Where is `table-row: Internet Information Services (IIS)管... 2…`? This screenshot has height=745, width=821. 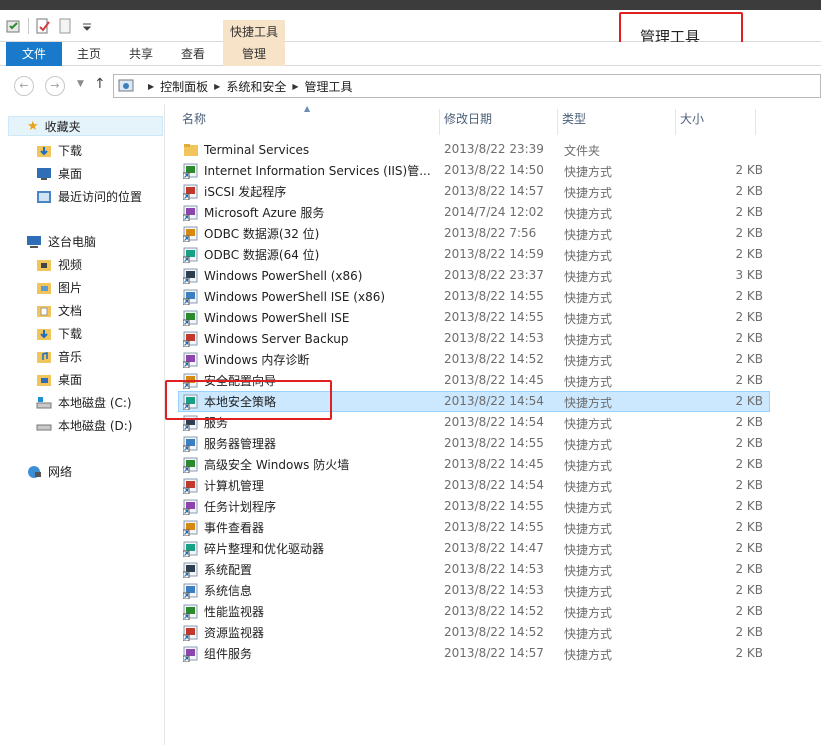
table-row: Internet Information Services (IIS)管... 2… is located at coordinates (474, 170).